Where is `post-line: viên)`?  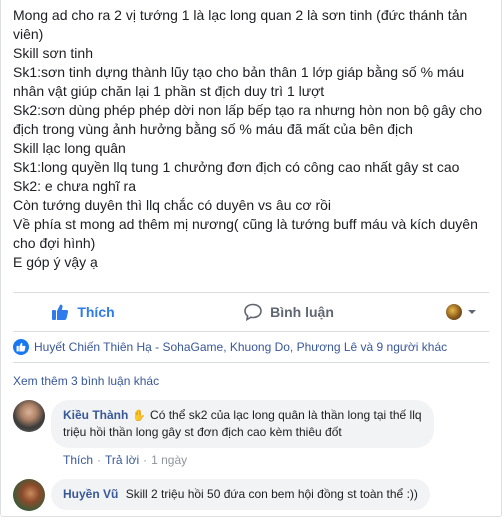 post-line: viên) is located at coordinates (28, 34).